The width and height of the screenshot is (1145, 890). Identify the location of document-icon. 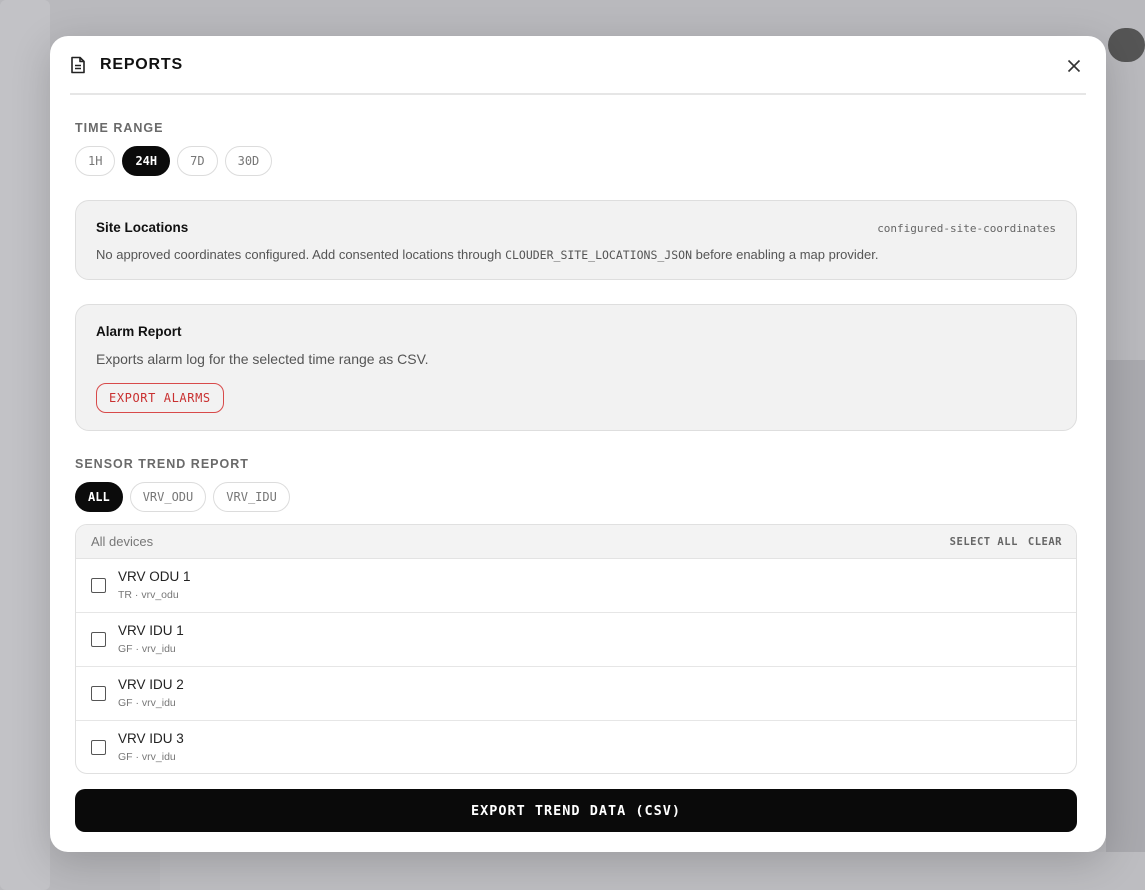
(80, 65).